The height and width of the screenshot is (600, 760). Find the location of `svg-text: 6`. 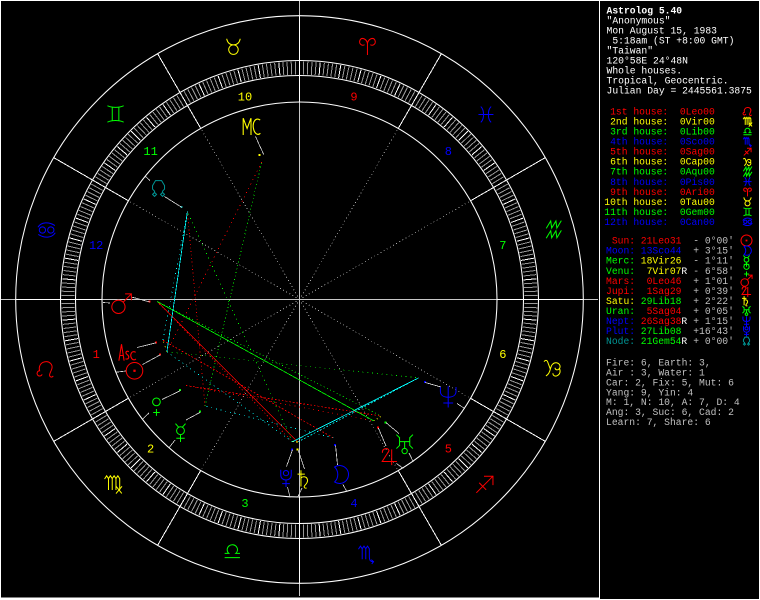

svg-text: 6 is located at coordinates (502, 355).